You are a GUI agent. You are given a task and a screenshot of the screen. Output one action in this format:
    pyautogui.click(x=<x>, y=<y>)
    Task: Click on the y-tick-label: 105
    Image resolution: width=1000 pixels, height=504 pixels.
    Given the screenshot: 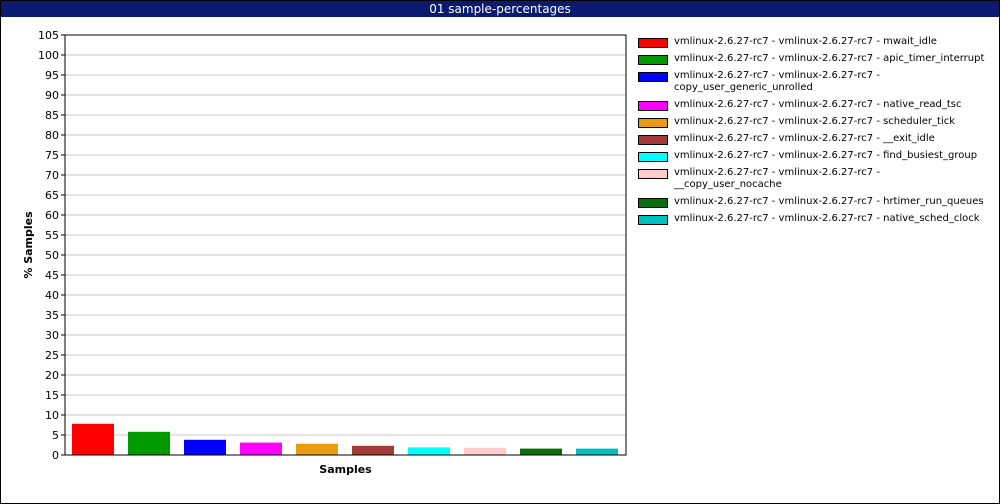 What is the action you would take?
    pyautogui.click(x=48, y=35)
    